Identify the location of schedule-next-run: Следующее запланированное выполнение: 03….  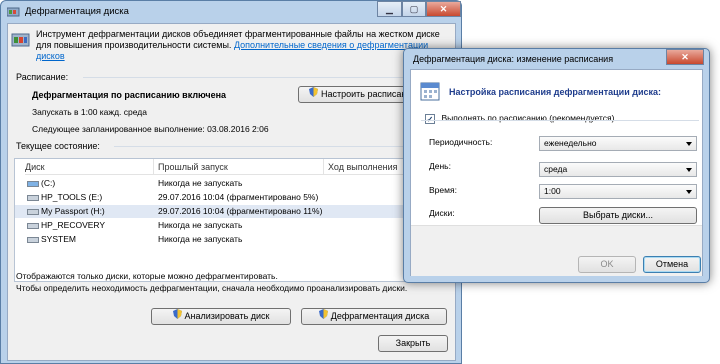
(150, 129).